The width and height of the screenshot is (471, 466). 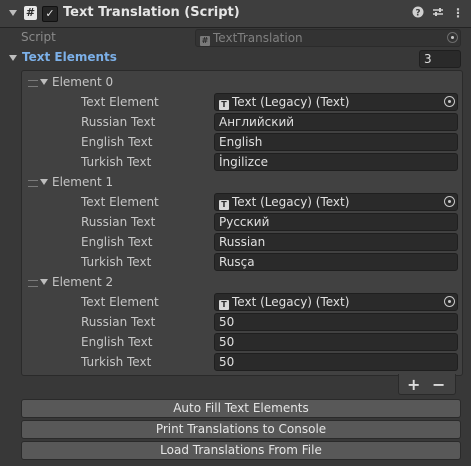 I want to click on more-menu-icon: ⋮, so click(x=458, y=13).